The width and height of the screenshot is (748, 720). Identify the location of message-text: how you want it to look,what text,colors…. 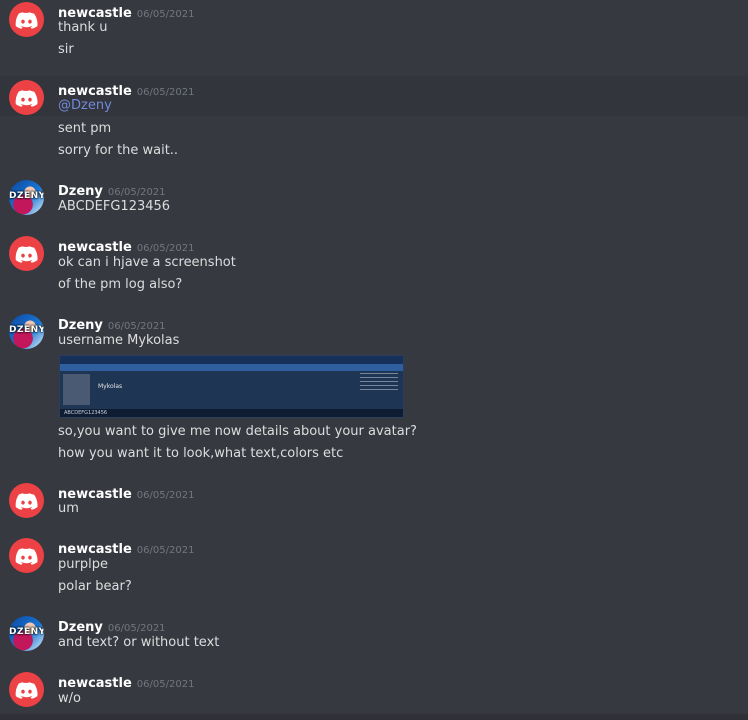
(201, 453).